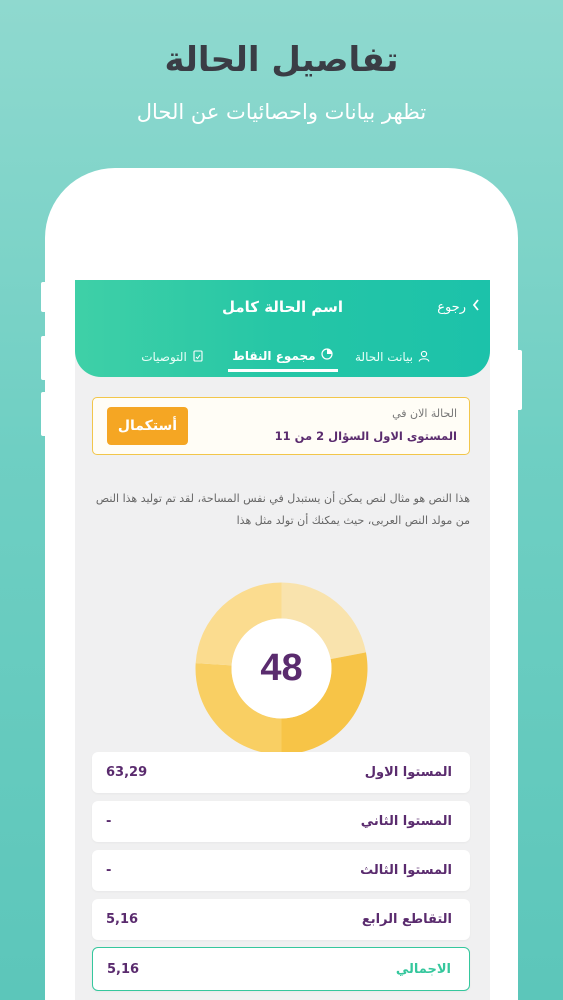 This screenshot has width=563, height=1000. I want to click on level-row-total: 5,16 الاجمالي, so click(281, 969).